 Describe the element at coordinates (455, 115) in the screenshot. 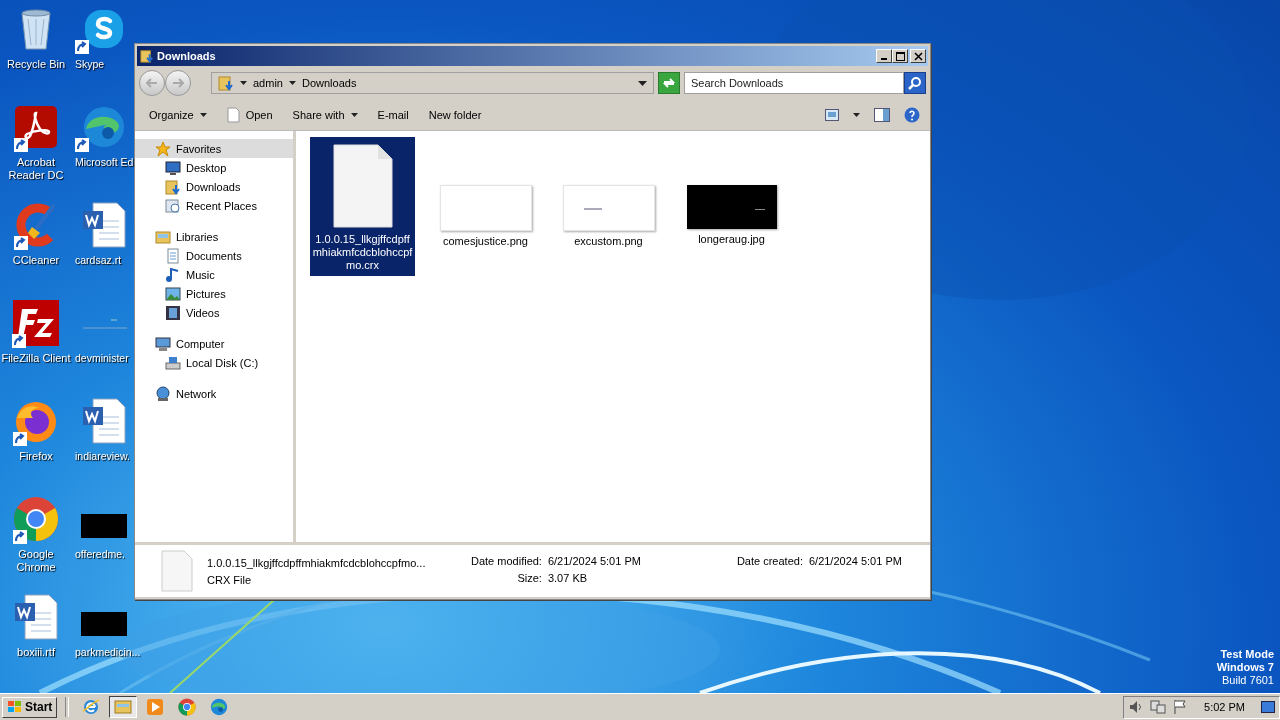

I see `toolbar-button: New folder` at that location.